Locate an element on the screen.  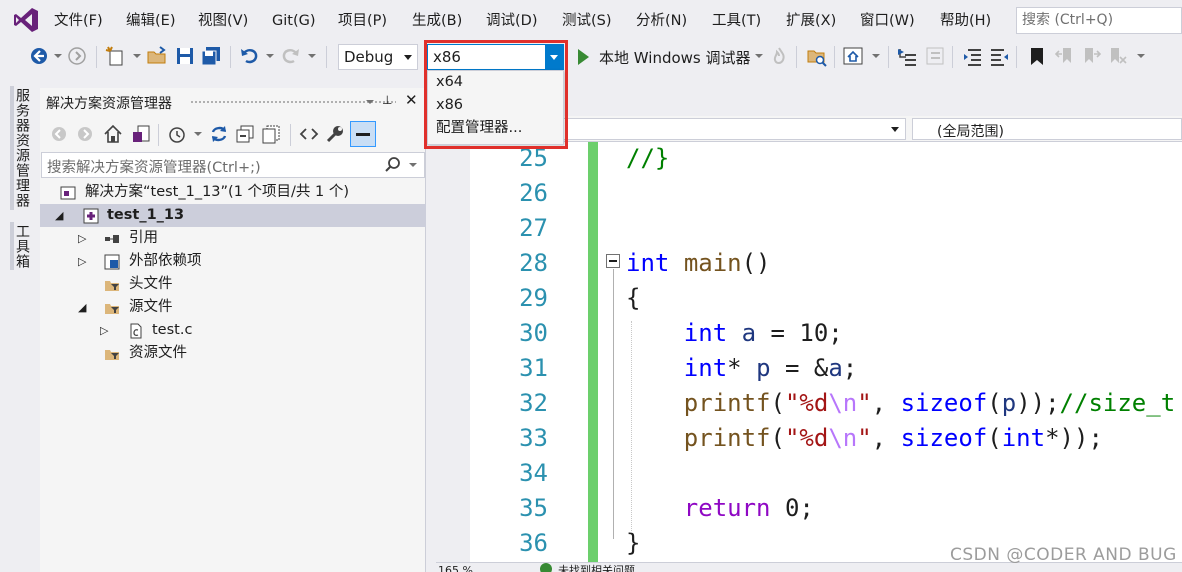
window-dropdown-icon is located at coordinates (876, 56).